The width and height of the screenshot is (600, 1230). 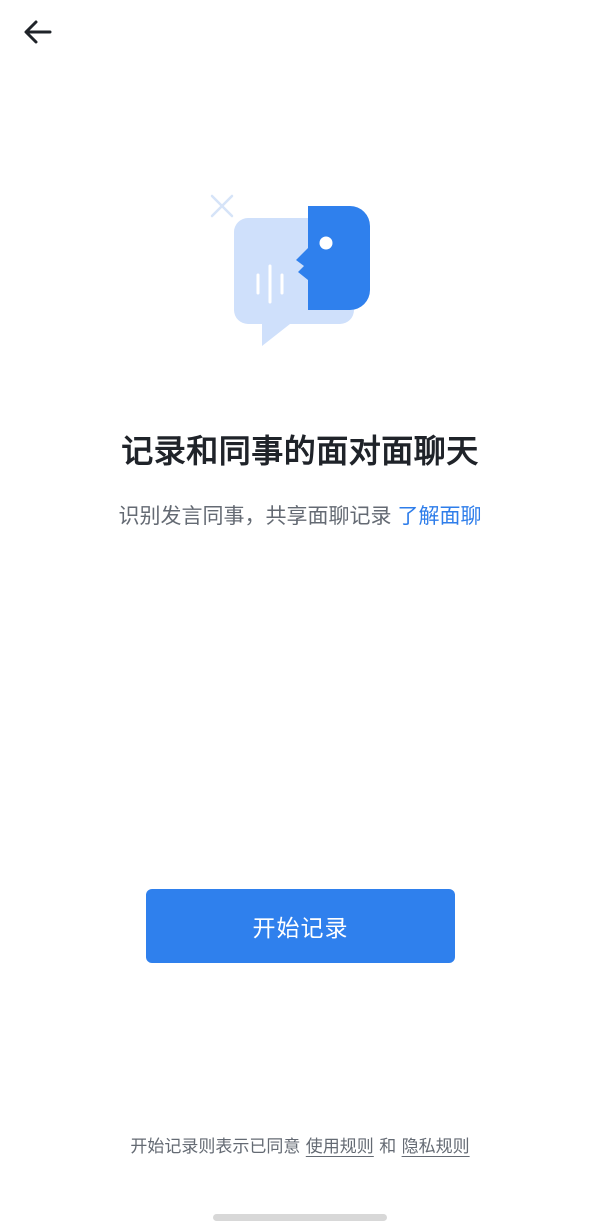 What do you see at coordinates (300, 926) in the screenshot?
I see `start-recording-button: 开始记录` at bounding box center [300, 926].